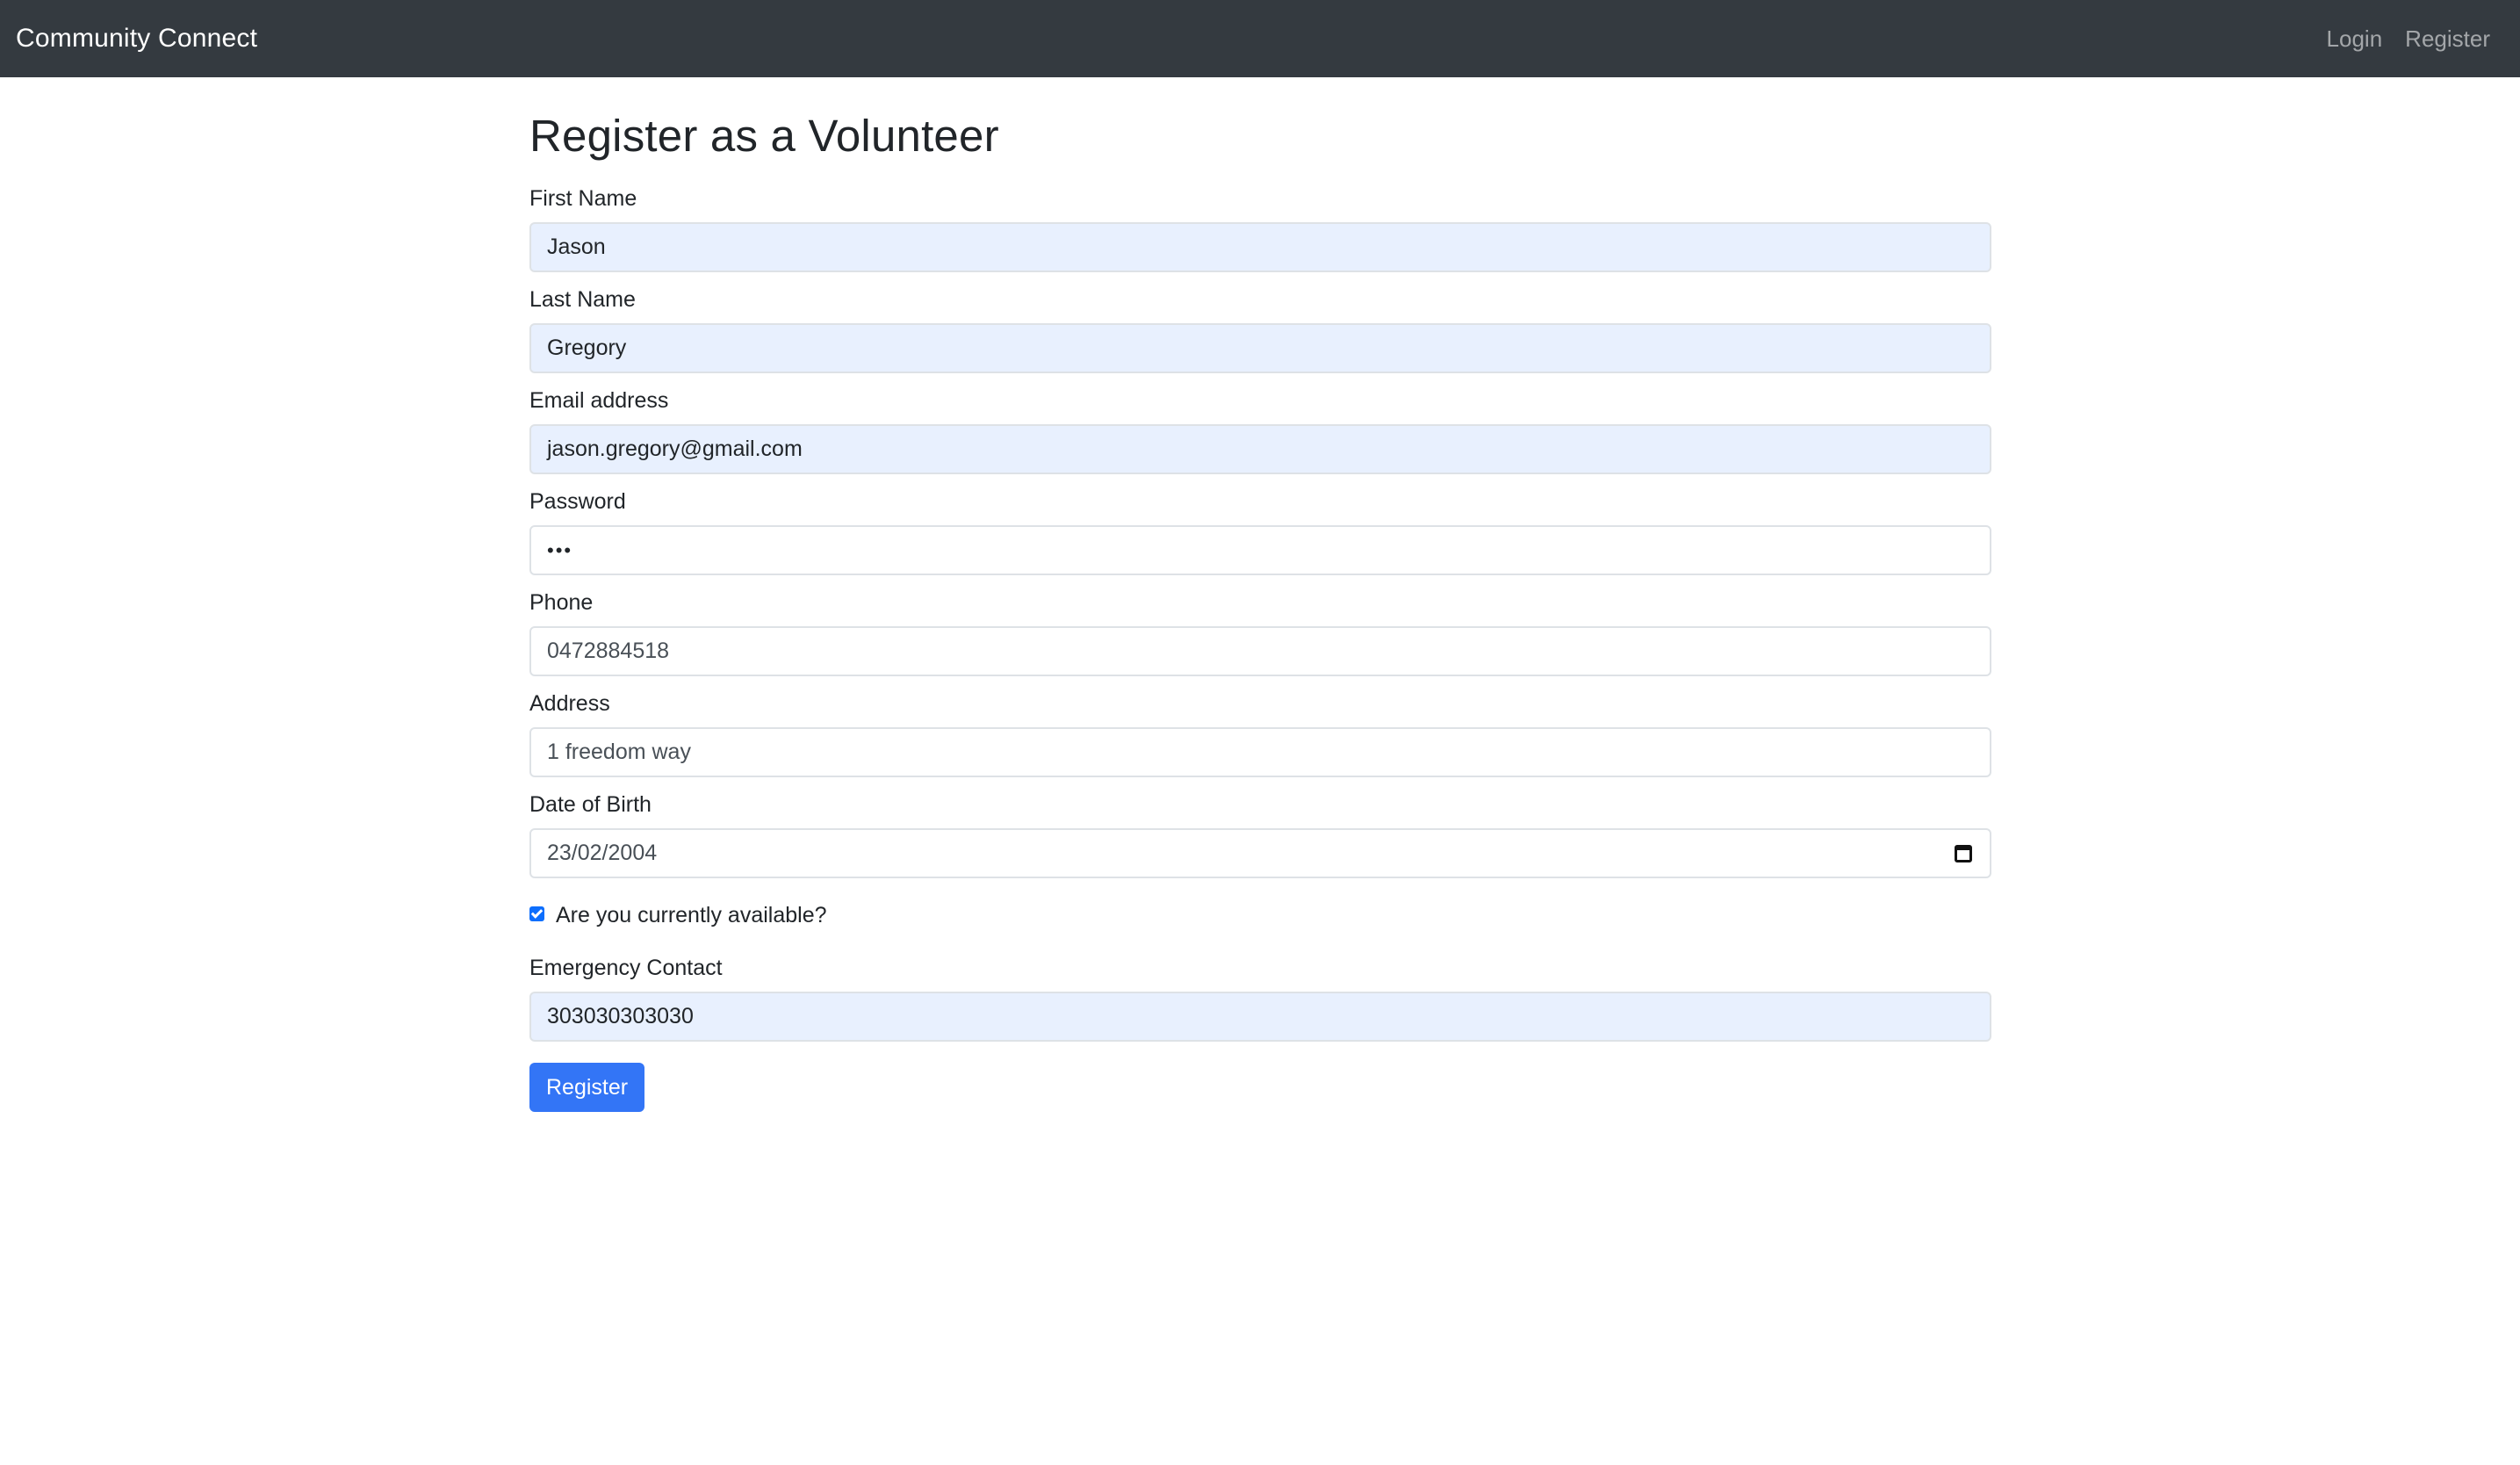 This screenshot has width=2520, height=1465. I want to click on password-group: Password •••, so click(1260, 532).